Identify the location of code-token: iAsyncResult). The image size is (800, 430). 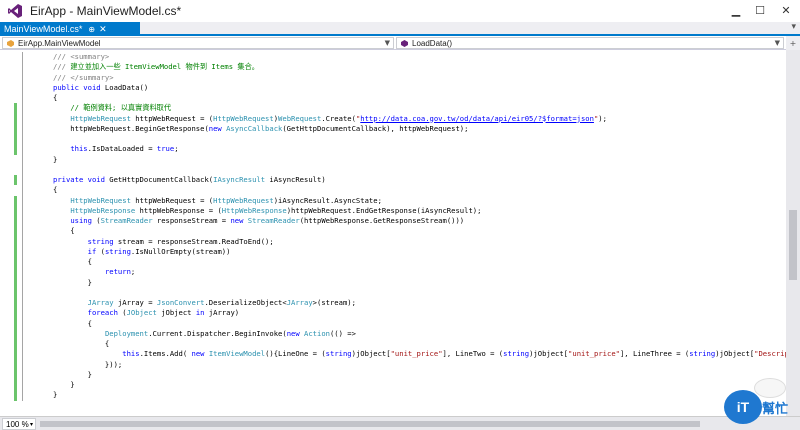
(295, 179).